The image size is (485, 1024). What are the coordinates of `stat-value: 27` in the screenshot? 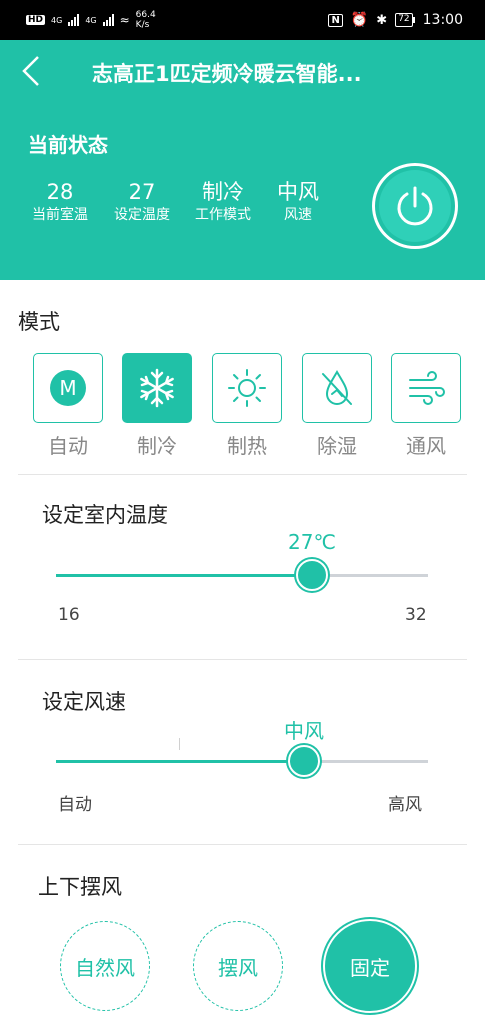 It's located at (142, 192).